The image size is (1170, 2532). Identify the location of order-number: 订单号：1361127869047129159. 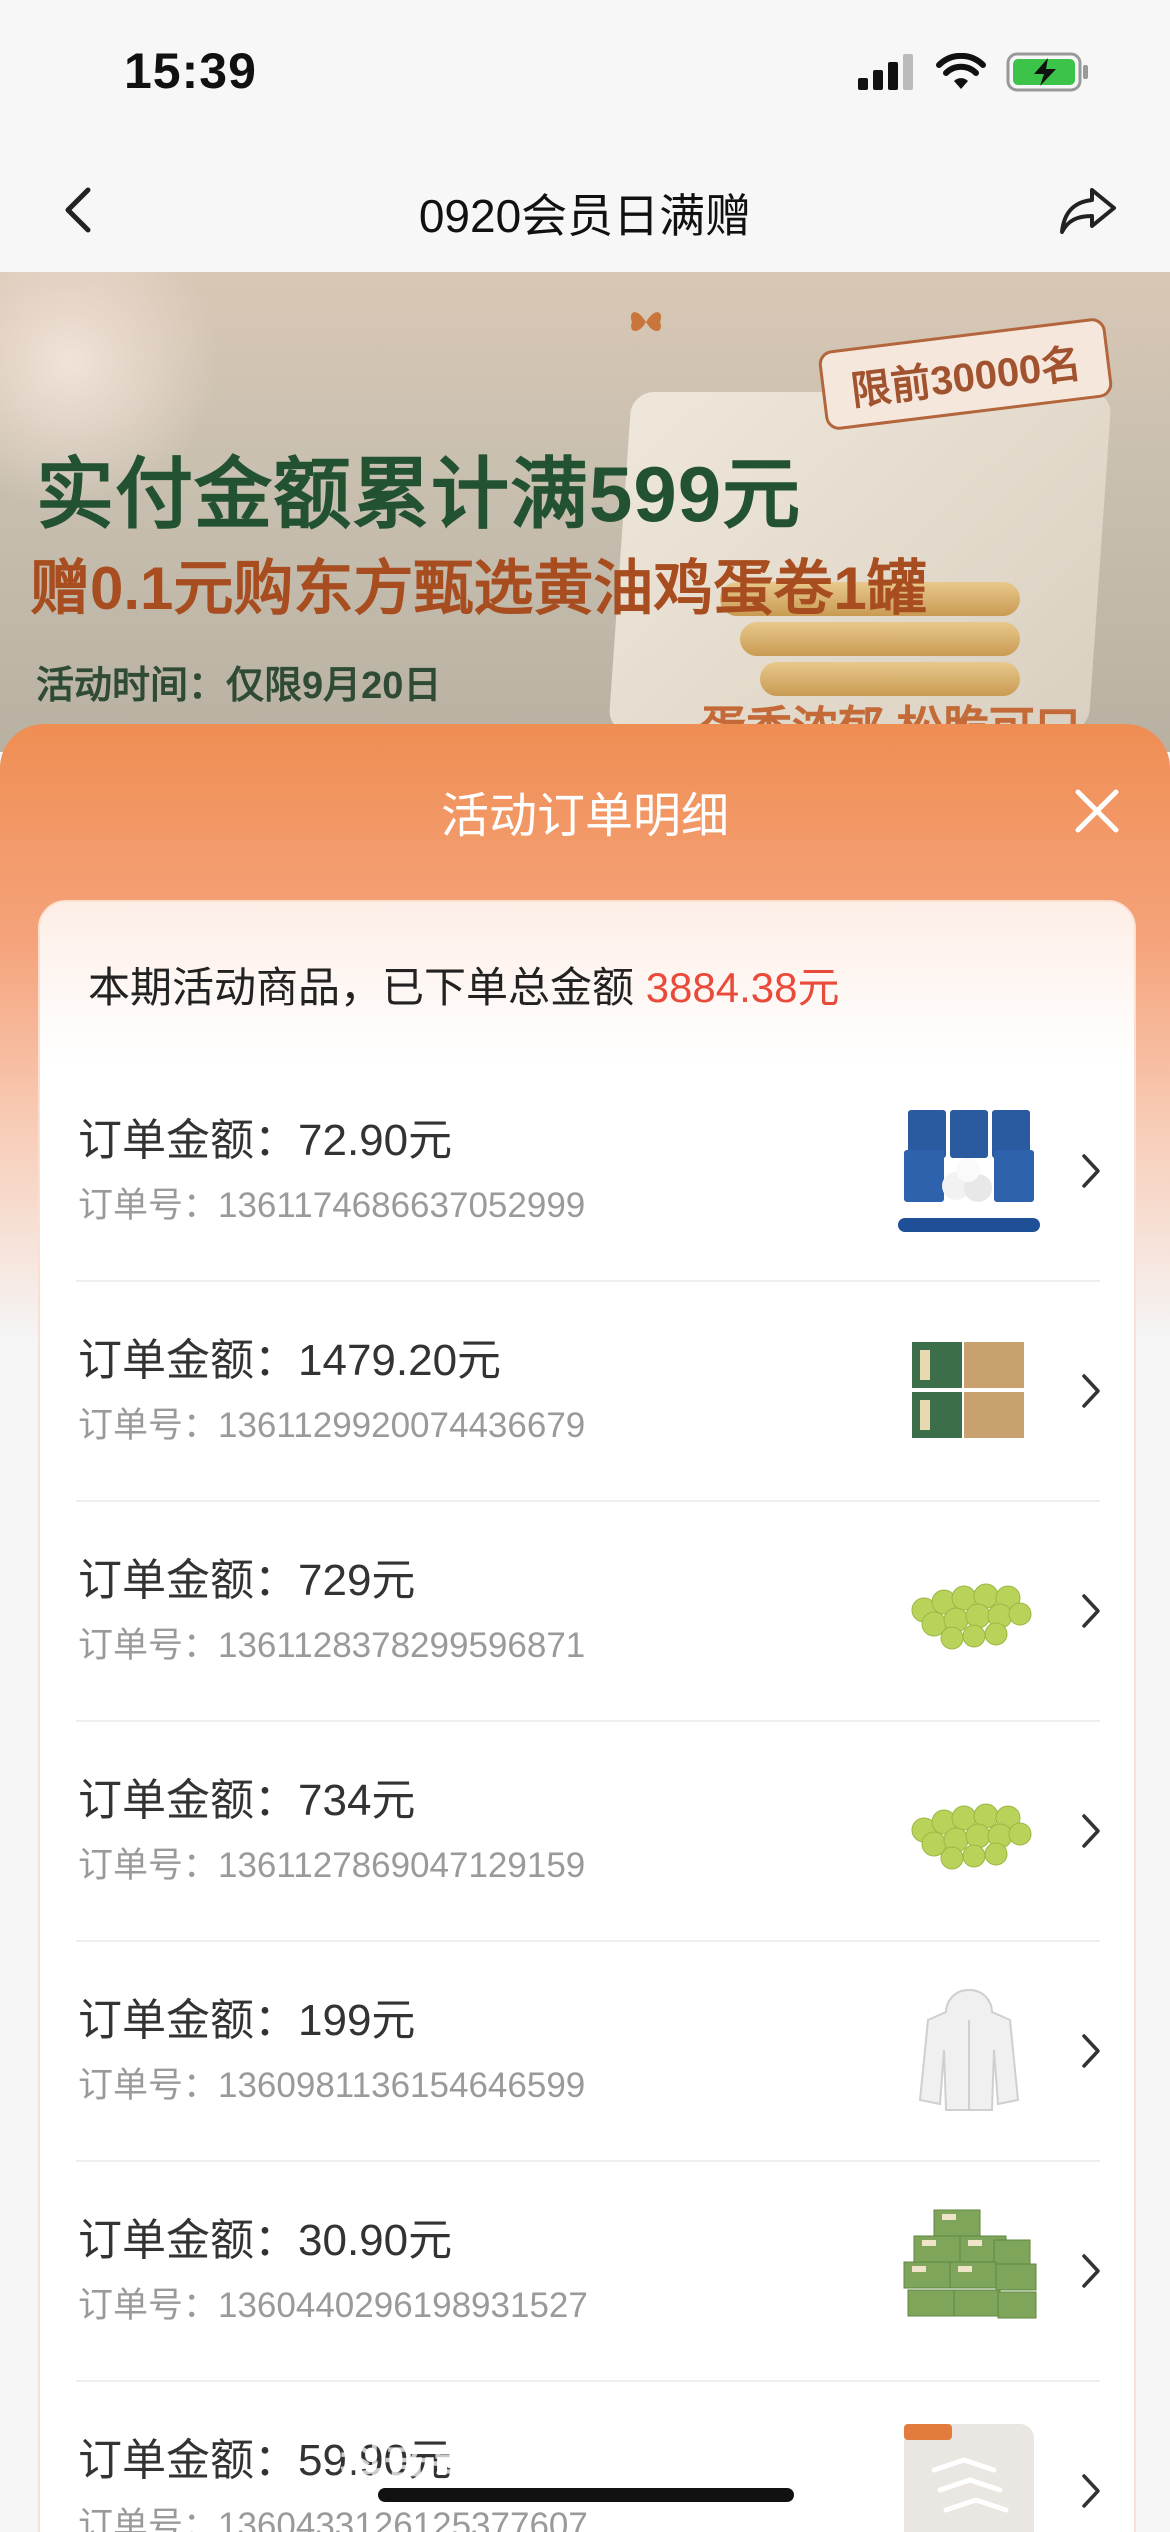
(332, 1865).